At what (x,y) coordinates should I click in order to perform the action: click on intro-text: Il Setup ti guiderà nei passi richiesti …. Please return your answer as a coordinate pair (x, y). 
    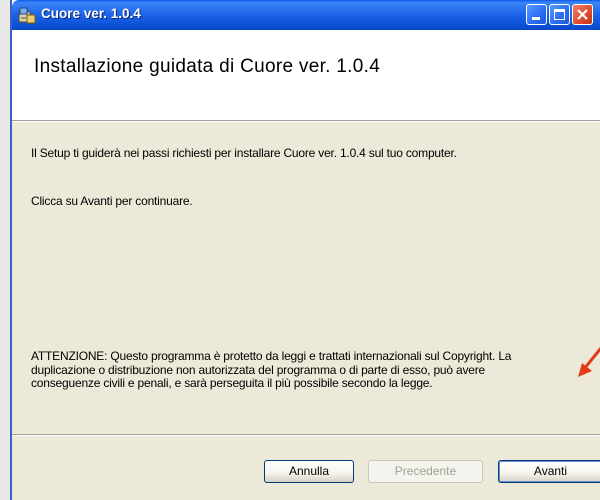
    Looking at the image, I should click on (244, 153).